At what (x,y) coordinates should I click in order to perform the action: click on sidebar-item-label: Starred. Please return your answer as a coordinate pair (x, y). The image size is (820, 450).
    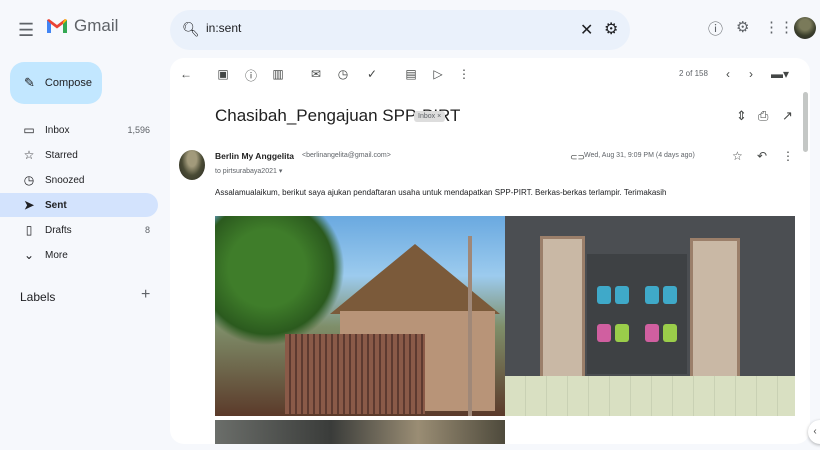
    Looking at the image, I should click on (61, 155).